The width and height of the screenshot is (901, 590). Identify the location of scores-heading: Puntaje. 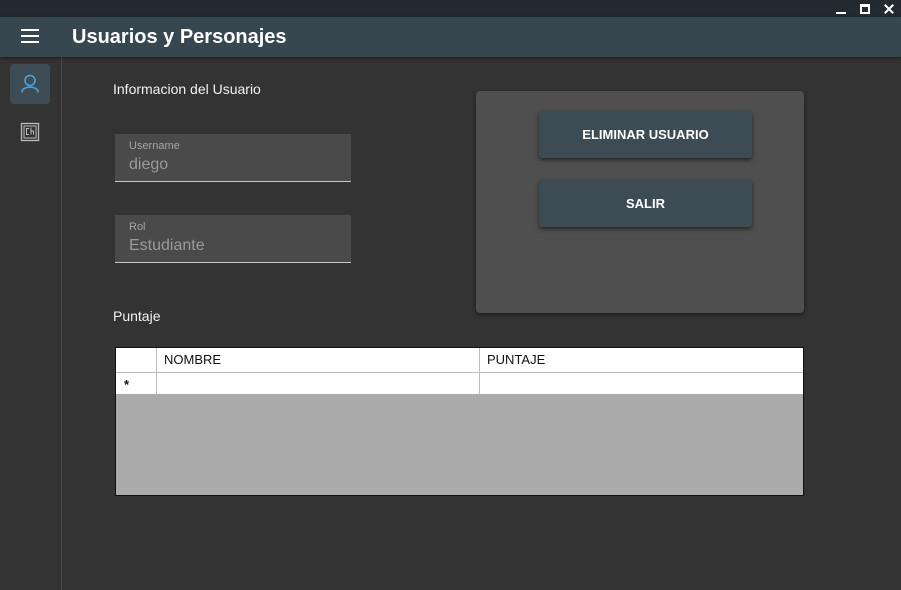
(137, 316).